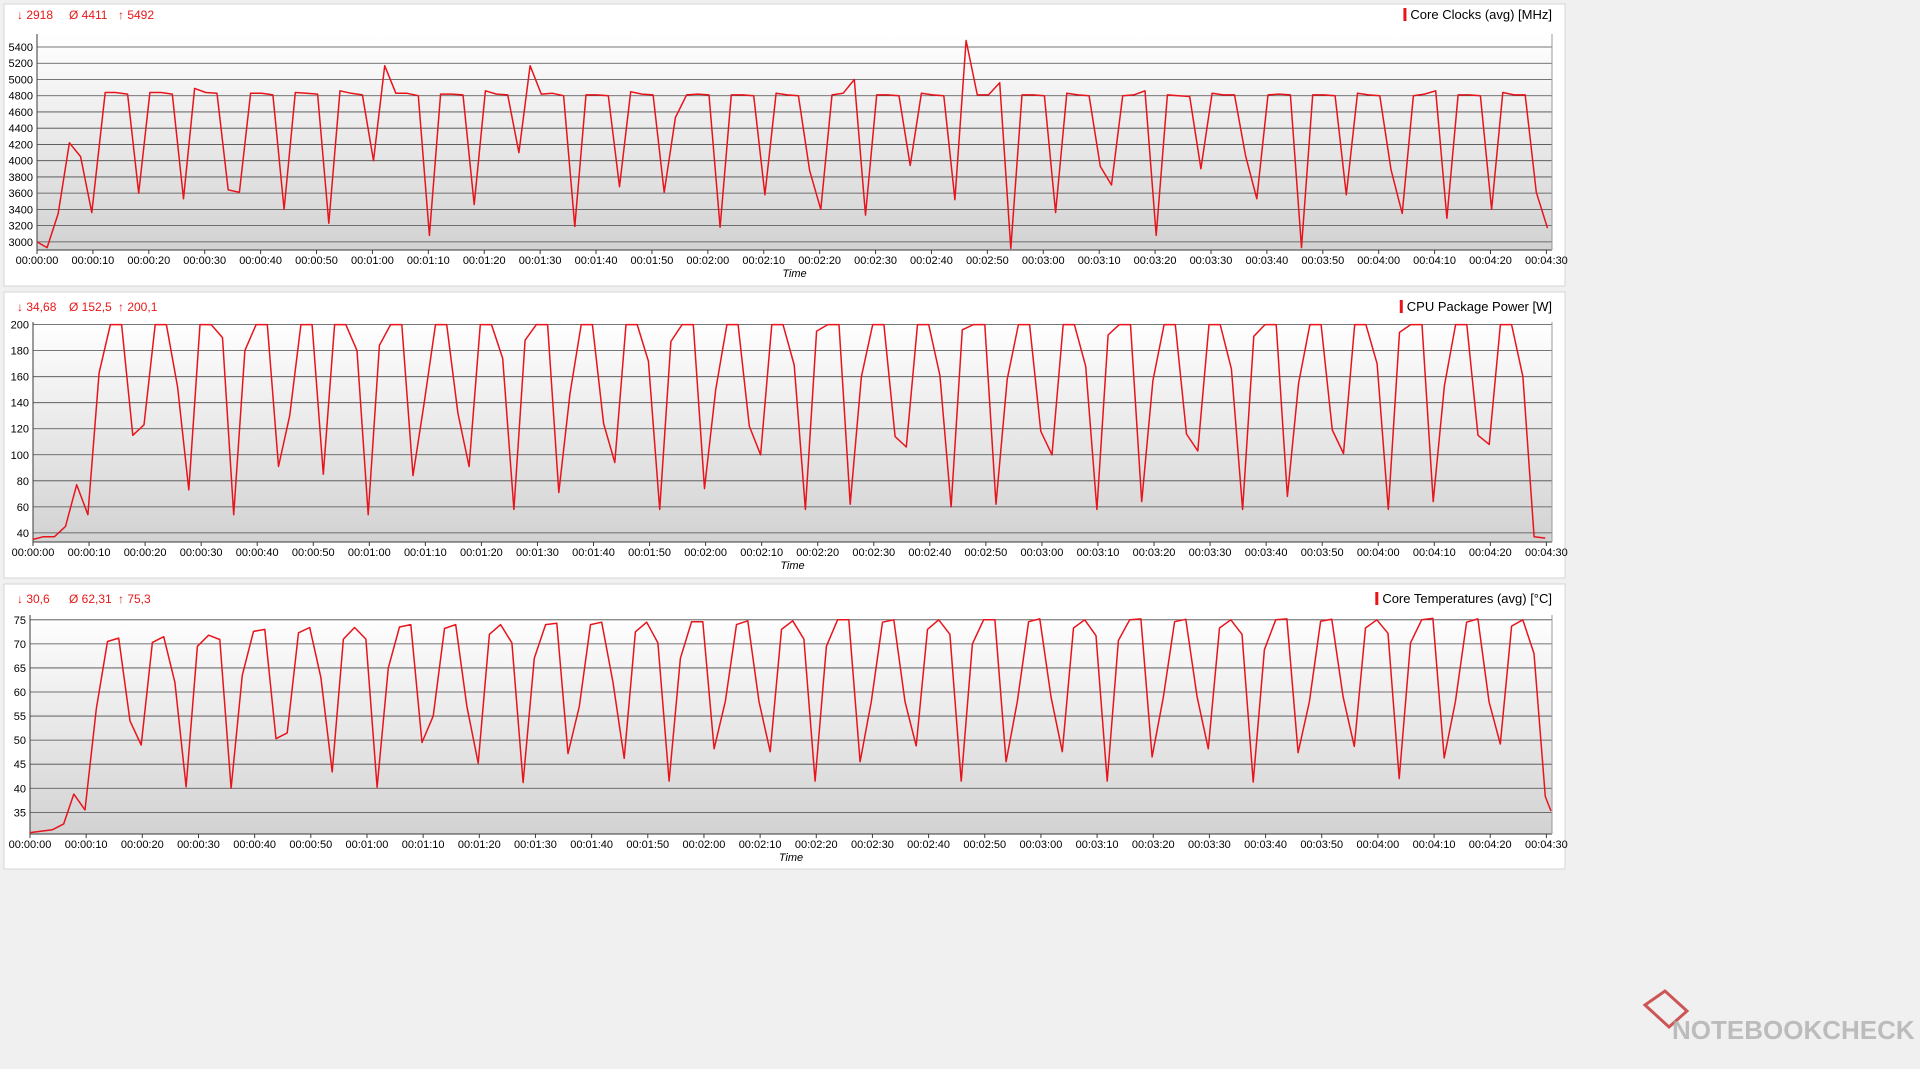 The width and height of the screenshot is (1920, 1069). Describe the element at coordinates (372, 261) in the screenshot. I see `core-clocks-x-tick-label: 00:01:00` at that location.